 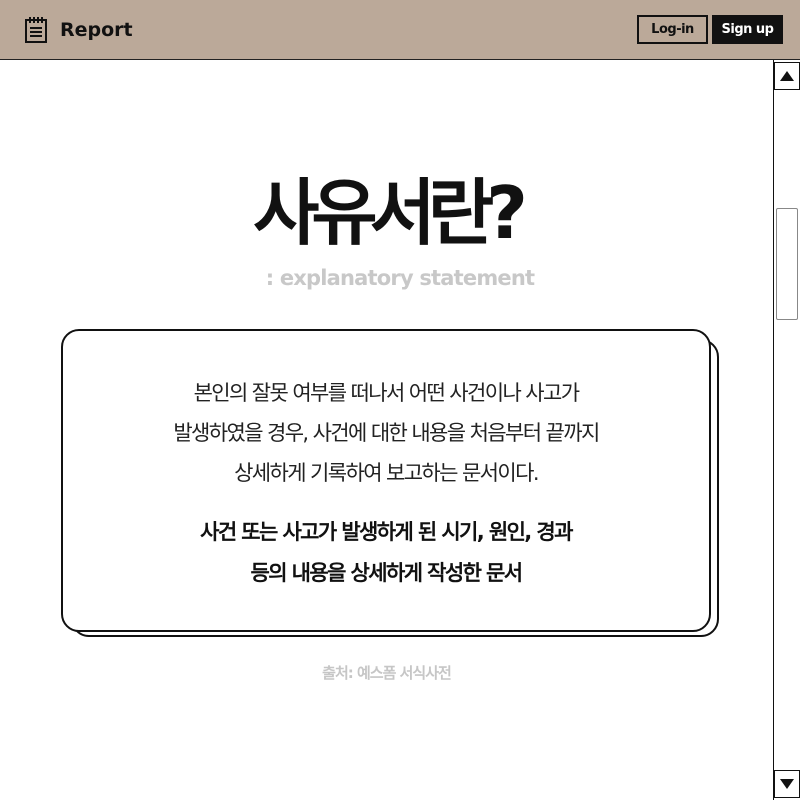 I want to click on brand: Report, so click(x=78, y=30).